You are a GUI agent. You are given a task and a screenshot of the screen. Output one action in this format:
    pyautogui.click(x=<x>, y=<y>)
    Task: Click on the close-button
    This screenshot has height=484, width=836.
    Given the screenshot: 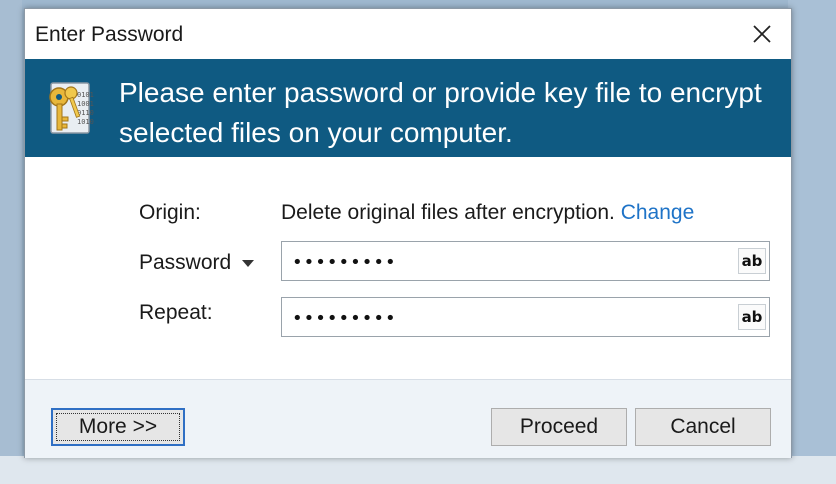 What is the action you would take?
    pyautogui.click(x=762, y=34)
    